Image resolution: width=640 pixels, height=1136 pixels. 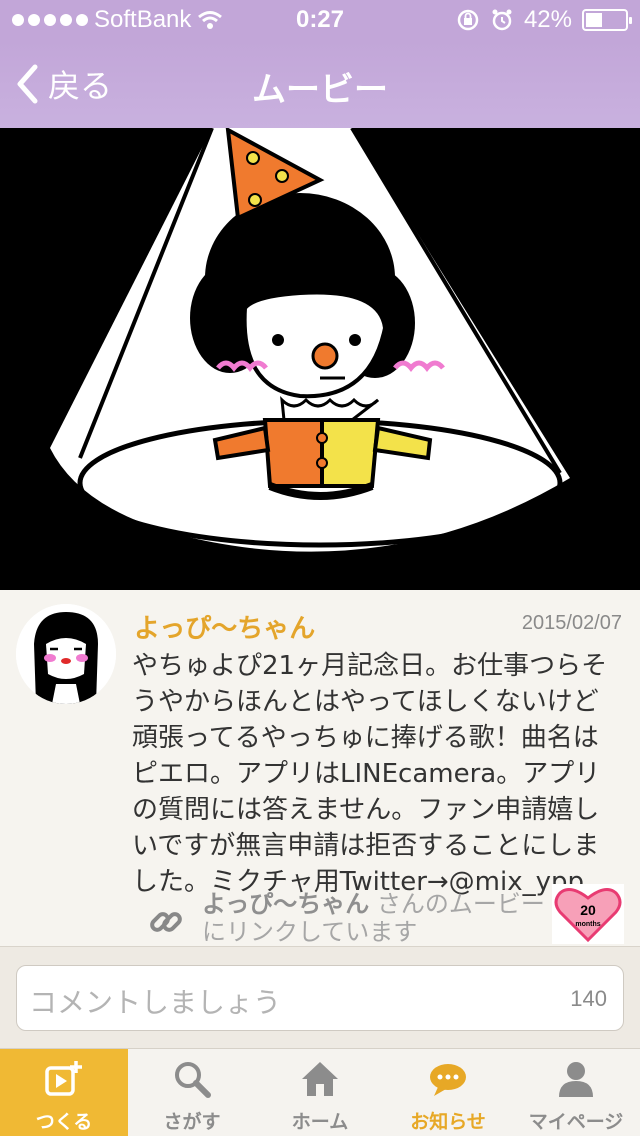 What do you see at coordinates (320, 20) in the screenshot?
I see `status-bar: SoftBank 0:27 42%` at bounding box center [320, 20].